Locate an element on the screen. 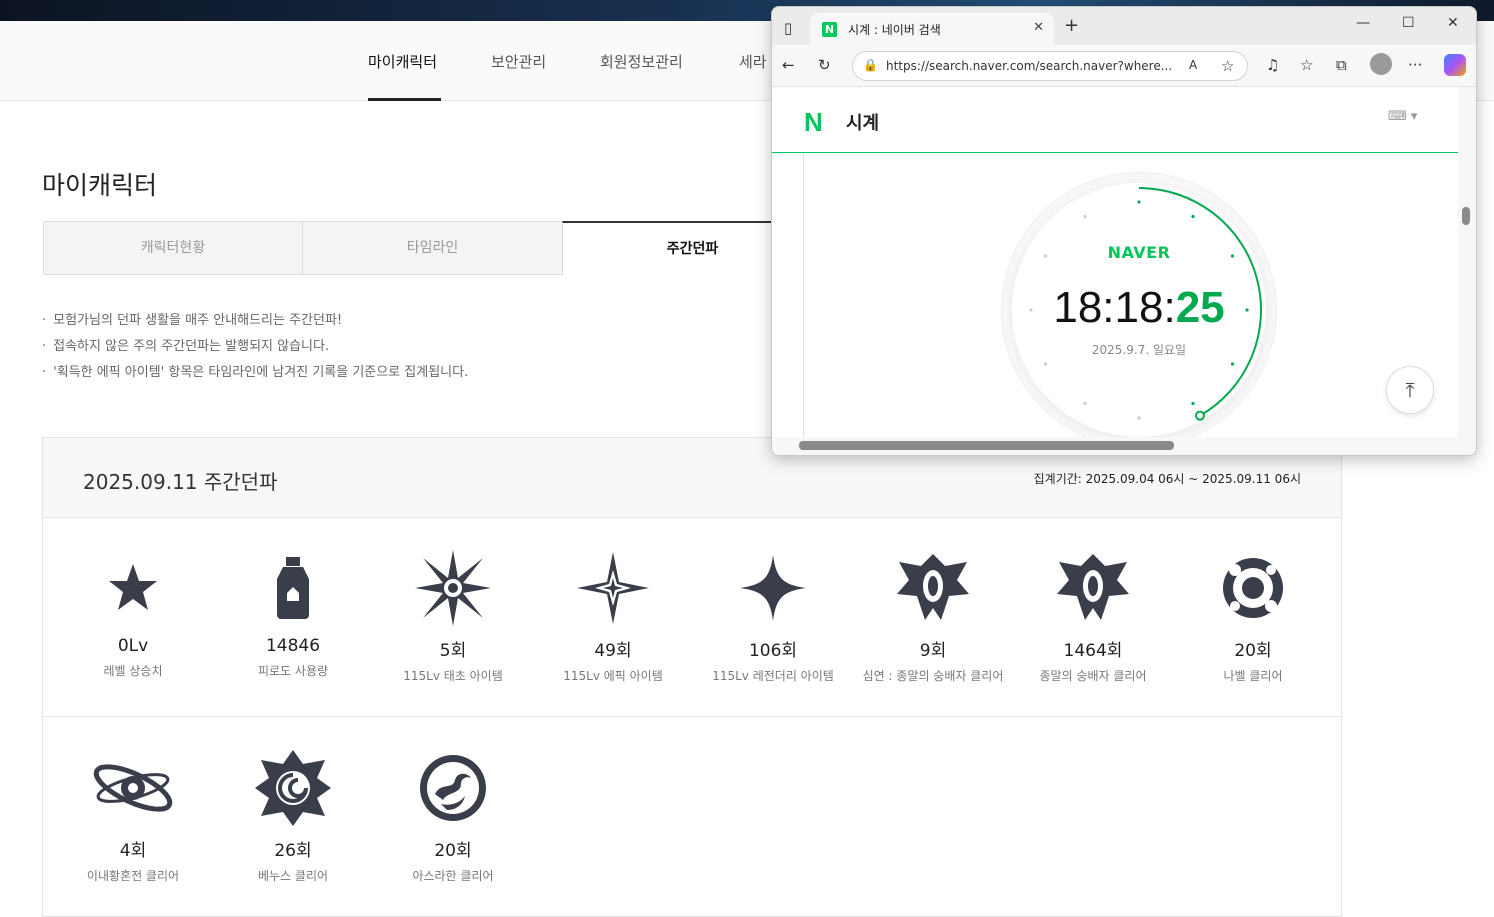 This screenshot has height=917, width=1494. content-divider is located at coordinates (803, 295).